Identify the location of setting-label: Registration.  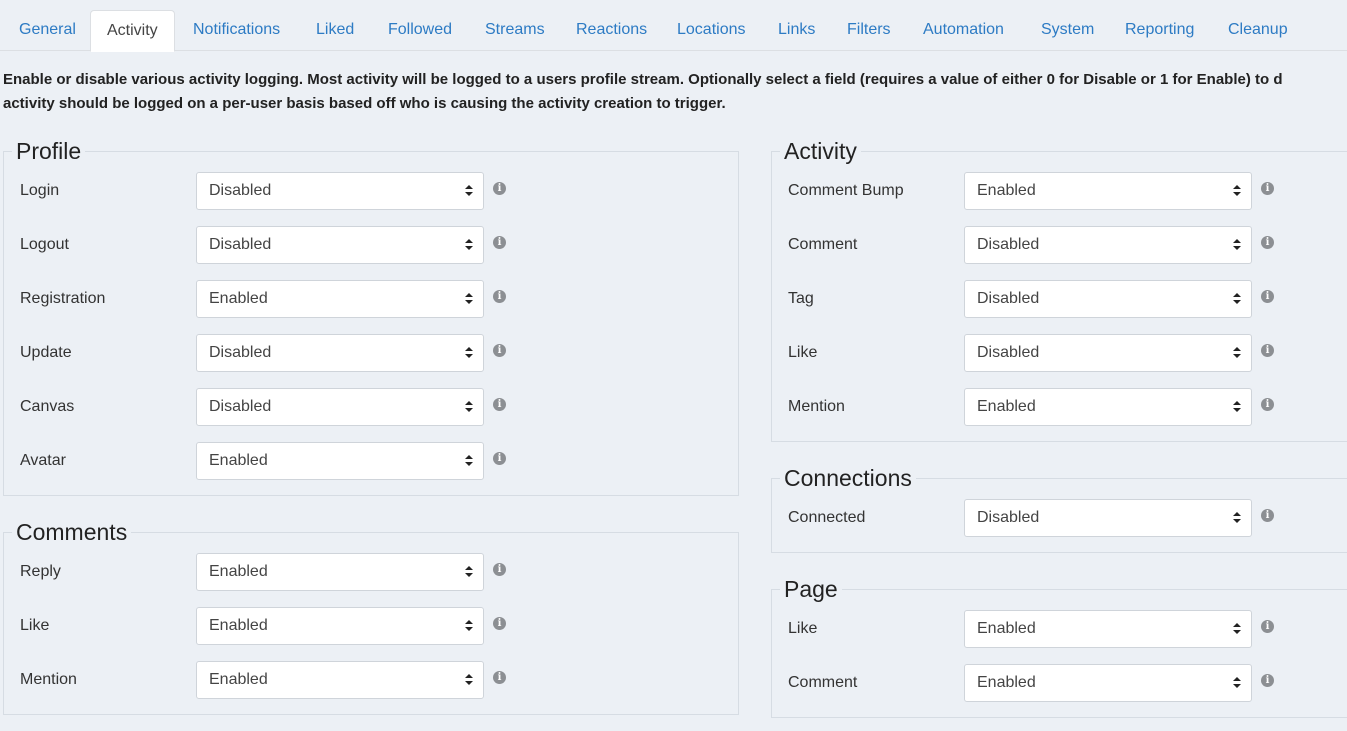
(63, 298).